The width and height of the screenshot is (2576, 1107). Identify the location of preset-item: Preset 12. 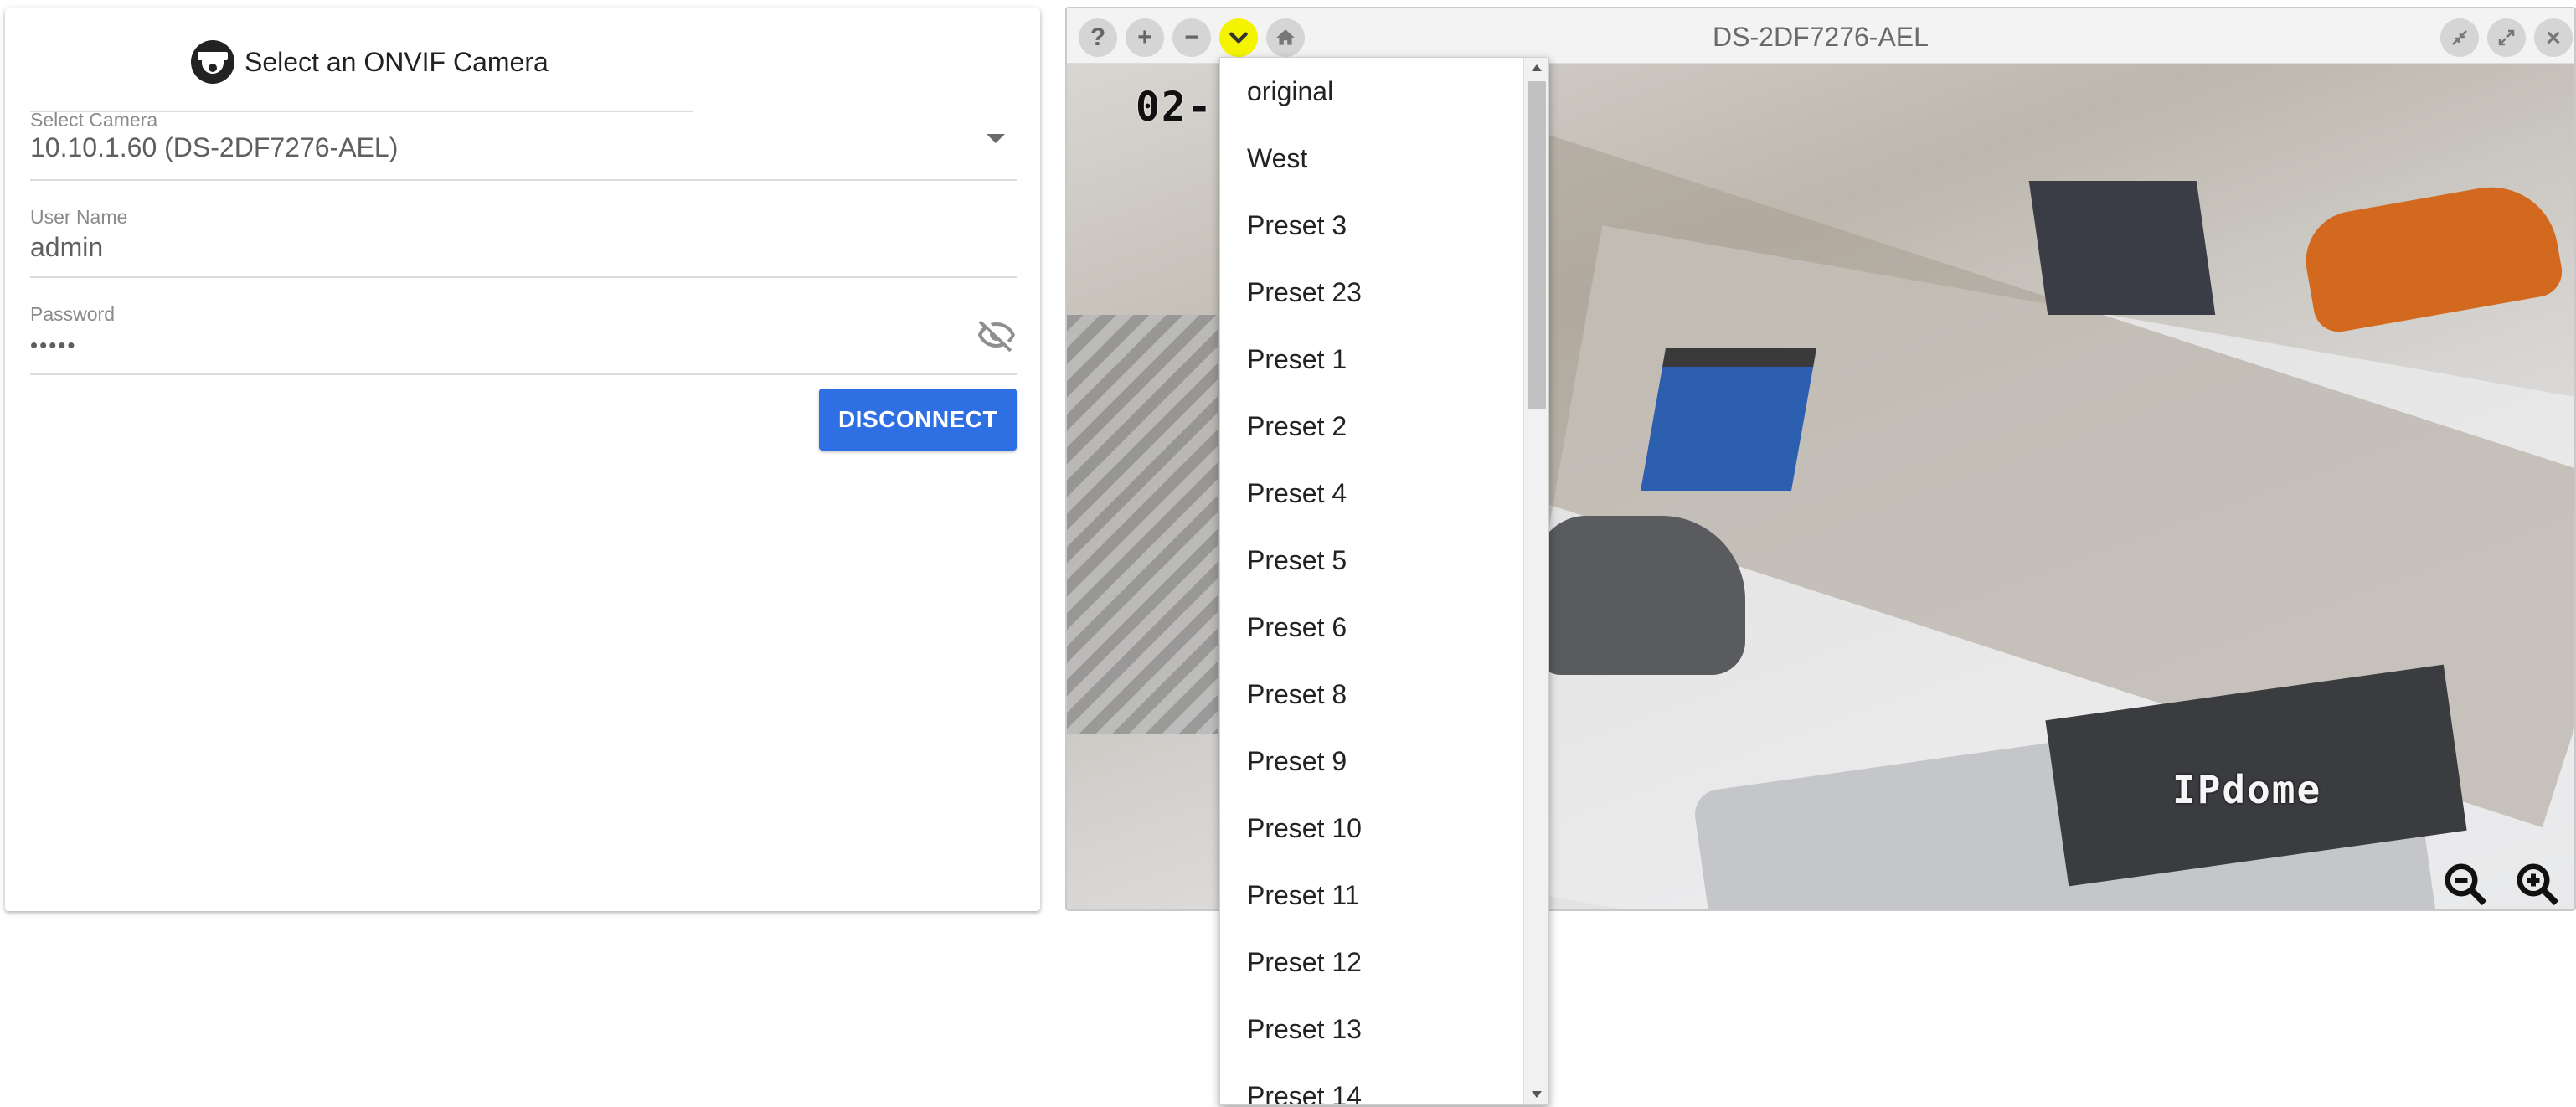
(1372, 962).